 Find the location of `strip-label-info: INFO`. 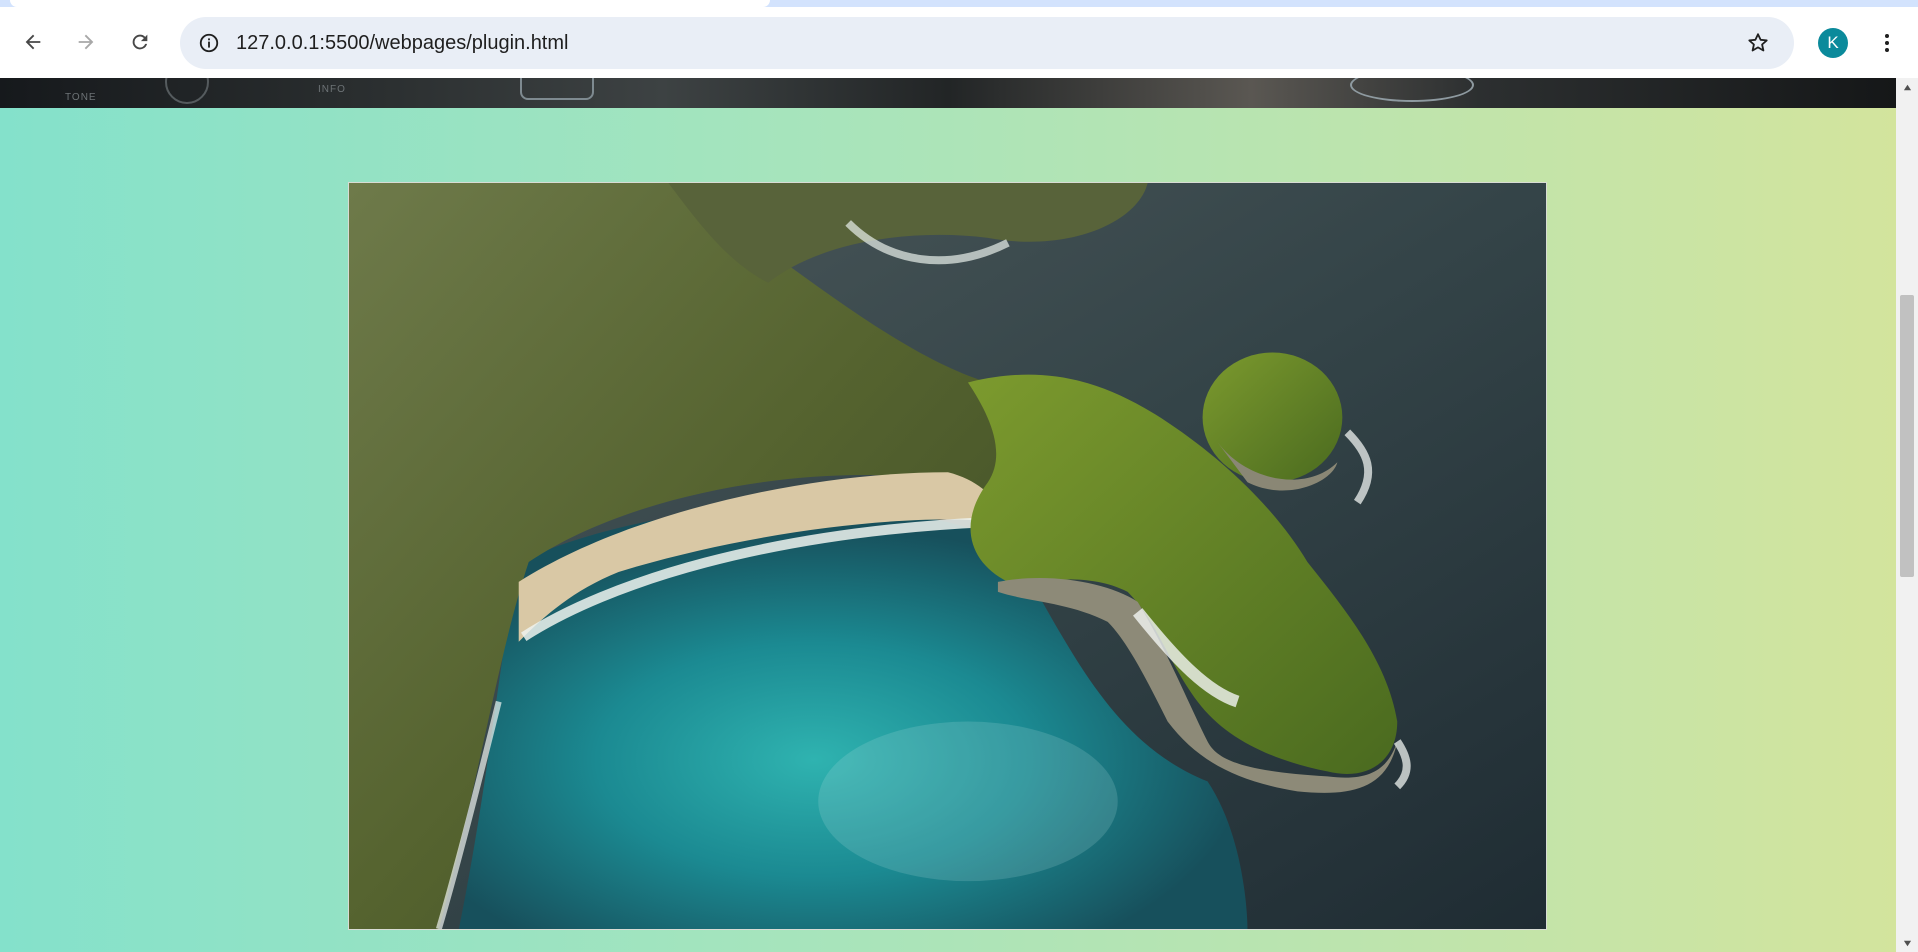

strip-label-info: INFO is located at coordinates (332, 89).